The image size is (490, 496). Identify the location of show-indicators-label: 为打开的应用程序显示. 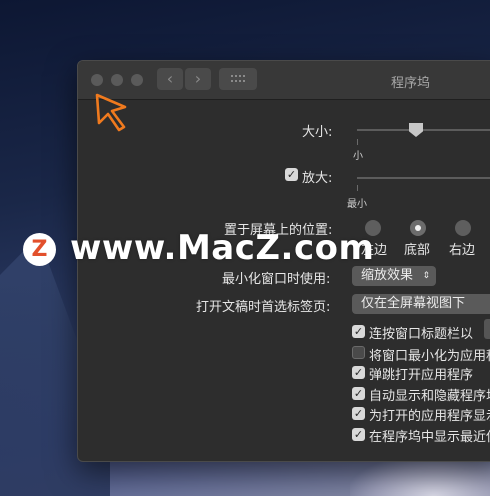
(429, 416).